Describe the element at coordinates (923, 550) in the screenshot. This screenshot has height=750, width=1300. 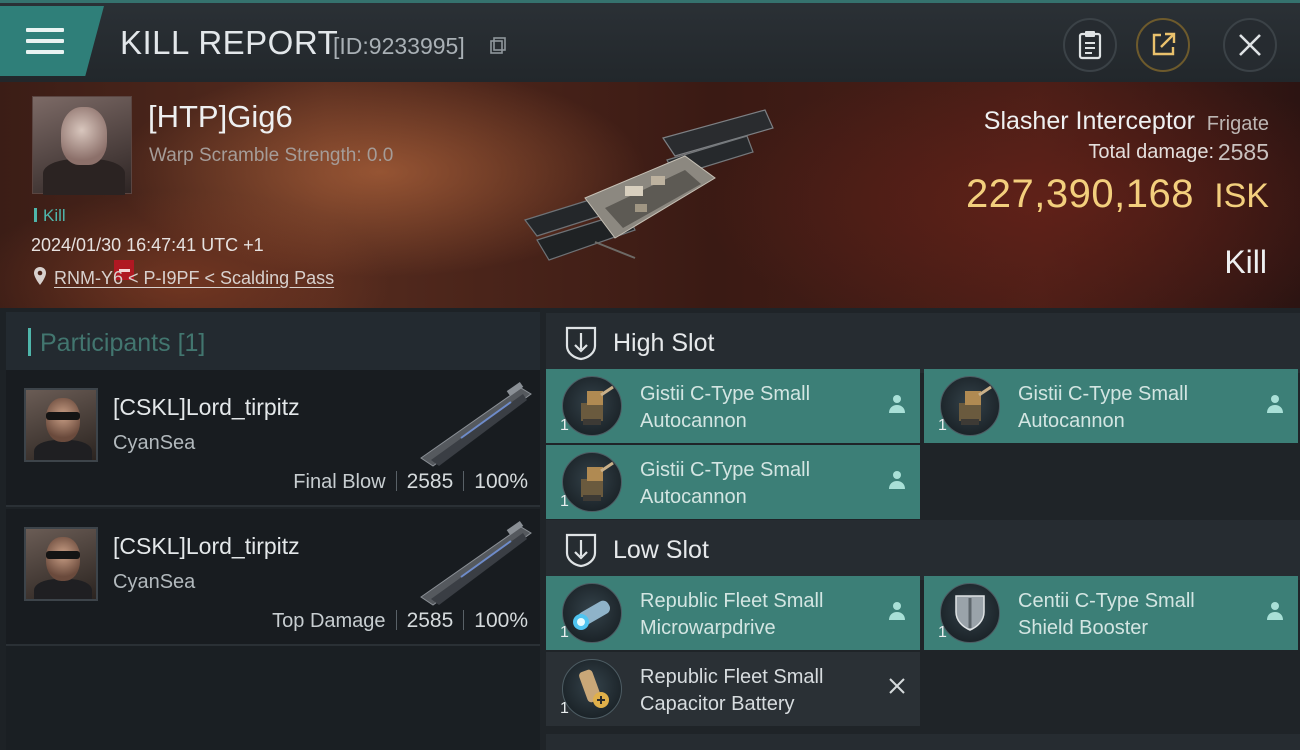
I see `low-slot-header: Low Slot` at that location.